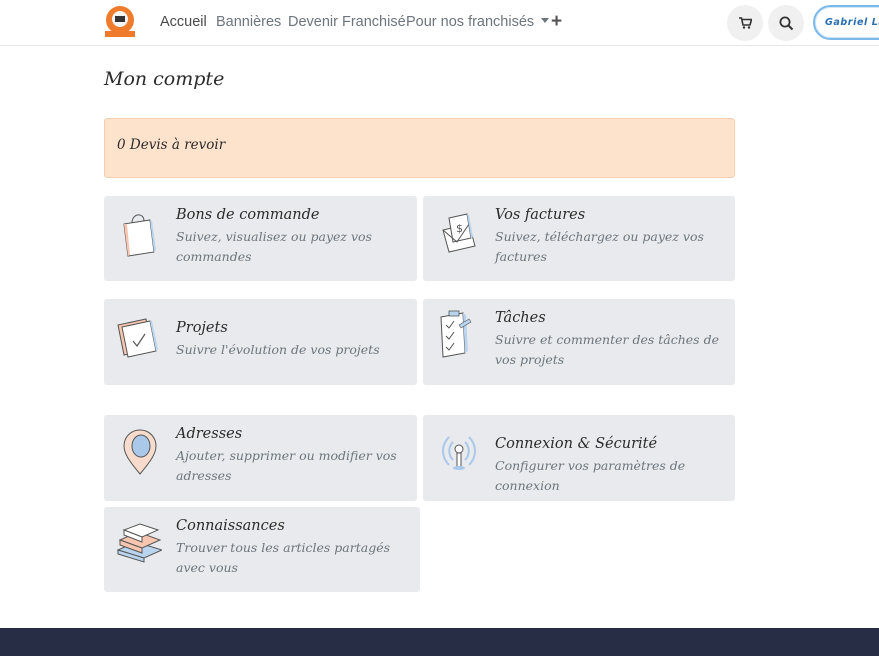 This screenshot has height=656, width=879. Describe the element at coordinates (140, 543) in the screenshot. I see `books-stack-icon` at that location.